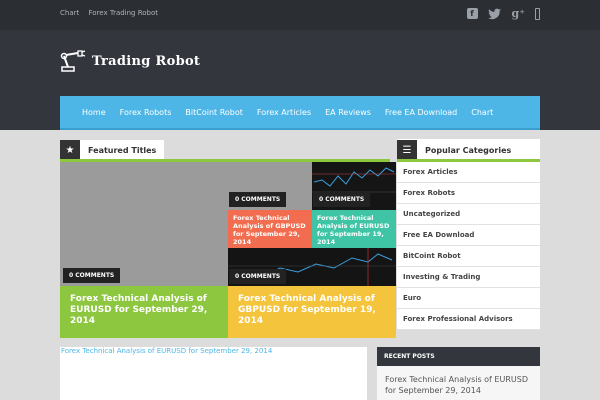  What do you see at coordinates (146, 61) in the screenshot?
I see `logo-text: Trading Robot` at bounding box center [146, 61].